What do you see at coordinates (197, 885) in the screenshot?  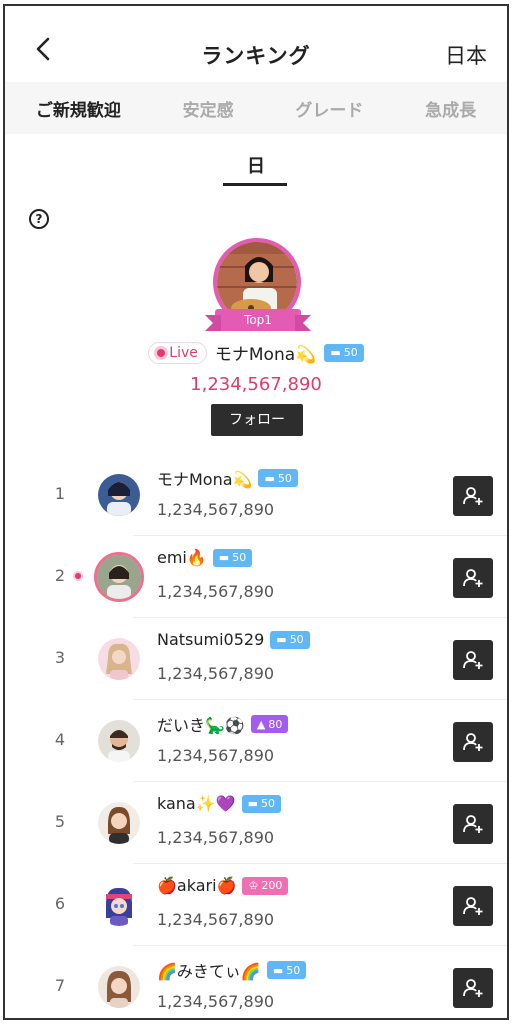 I see `user-name: 🍎akari🍎` at bounding box center [197, 885].